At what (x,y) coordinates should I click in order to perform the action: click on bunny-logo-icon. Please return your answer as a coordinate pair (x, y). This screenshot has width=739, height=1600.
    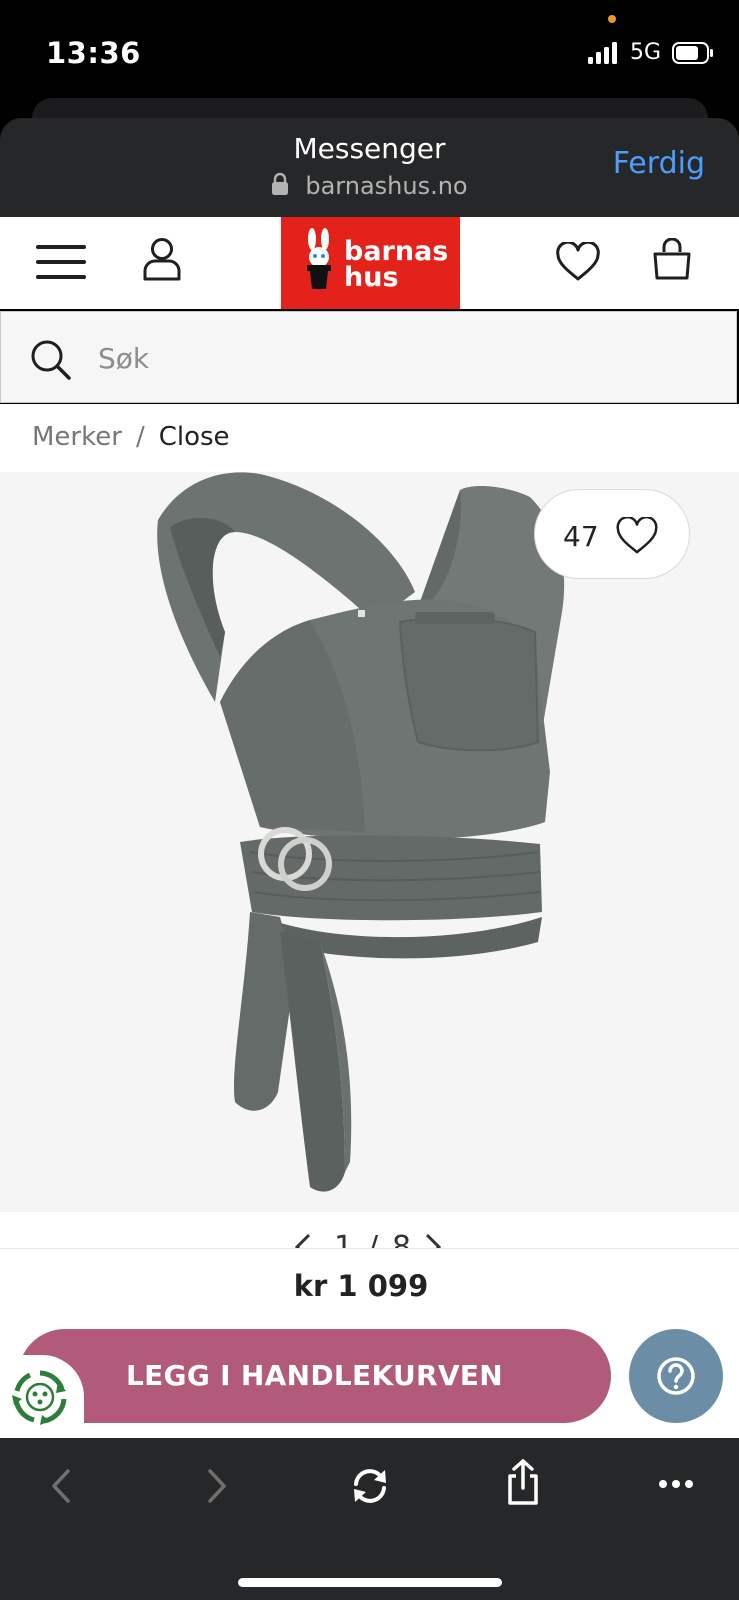
    Looking at the image, I should click on (319, 258).